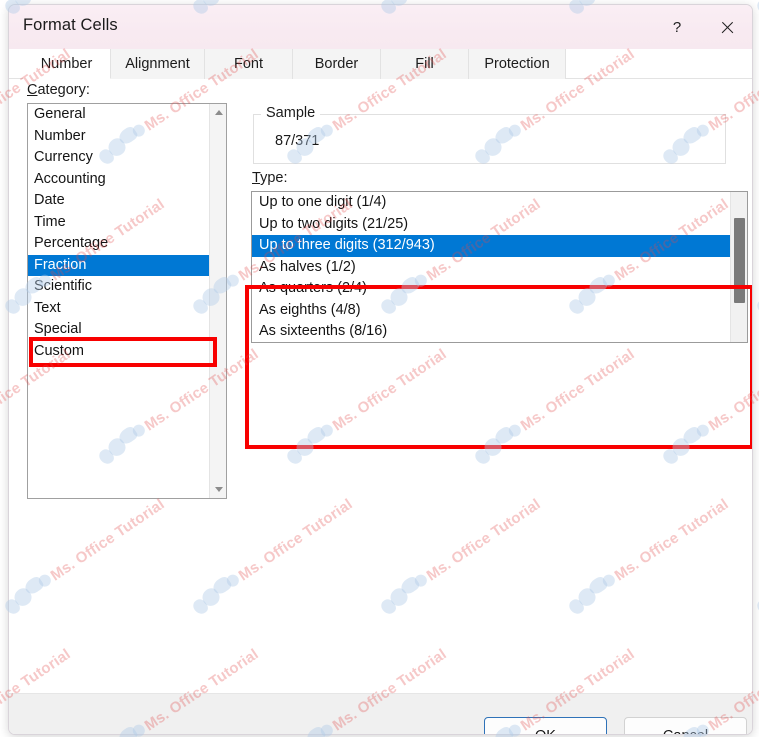 The image size is (759, 737). Describe the element at coordinates (118, 137) in the screenshot. I see `category-item-number: Number` at that location.